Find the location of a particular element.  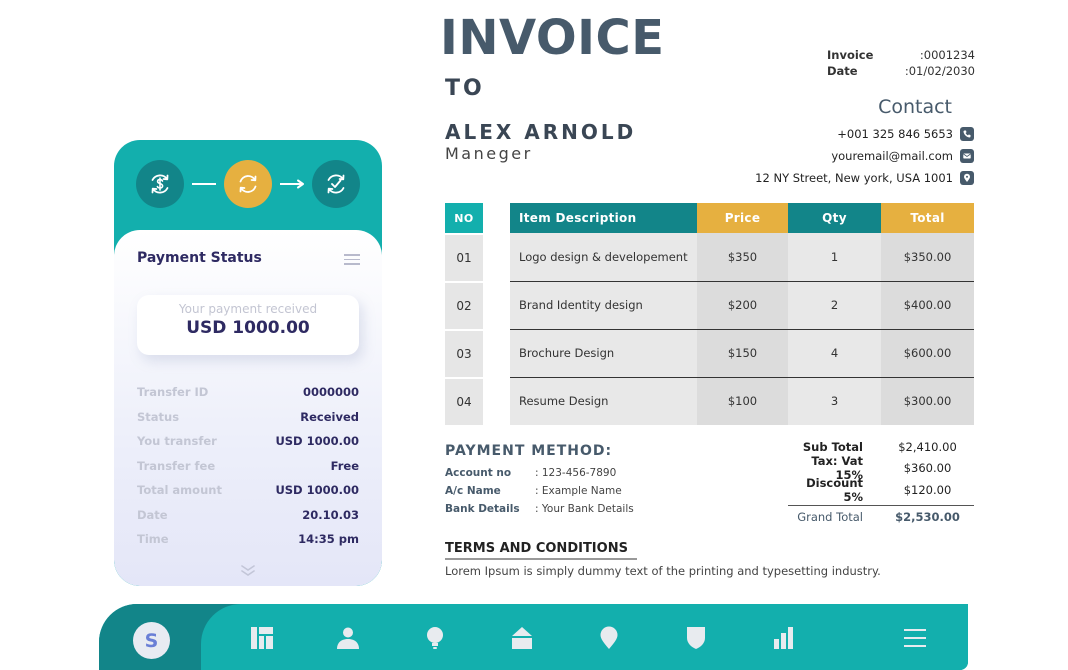

item-price: $100 is located at coordinates (742, 400).